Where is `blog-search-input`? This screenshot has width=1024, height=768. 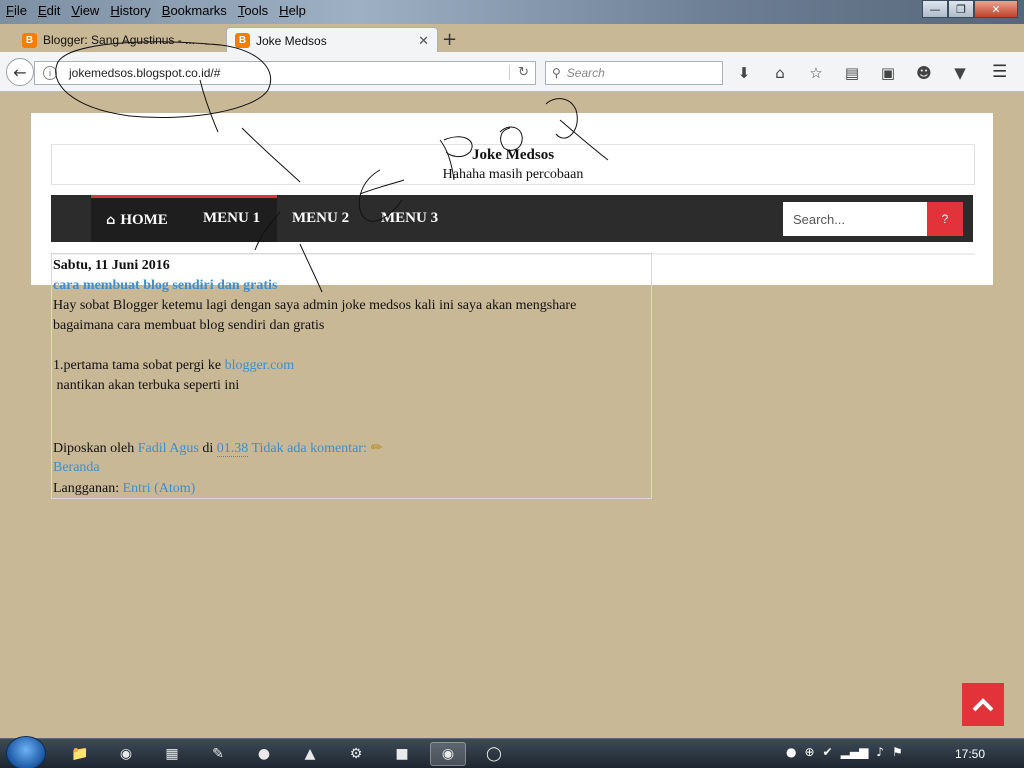
blog-search-input is located at coordinates (855, 219).